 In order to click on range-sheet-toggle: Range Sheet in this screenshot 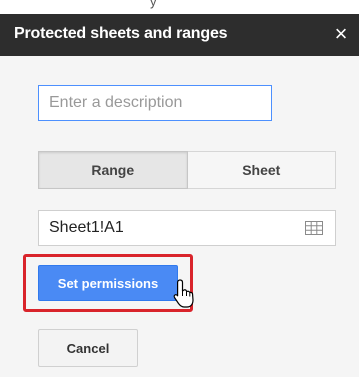, I will do `click(187, 170)`.